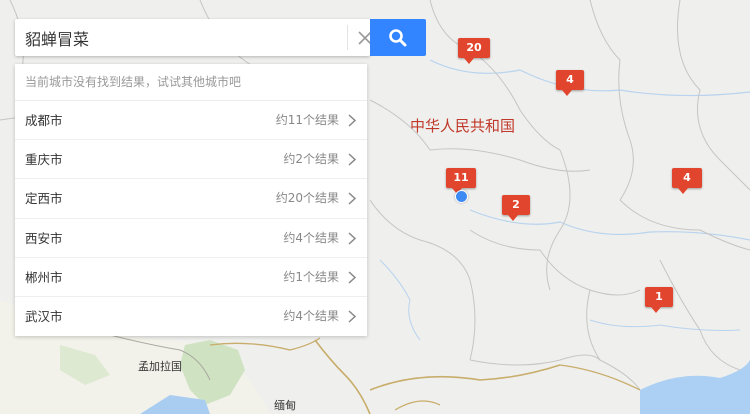 This screenshot has height=414, width=750. What do you see at coordinates (347, 37) in the screenshot?
I see `search-divider` at bounding box center [347, 37].